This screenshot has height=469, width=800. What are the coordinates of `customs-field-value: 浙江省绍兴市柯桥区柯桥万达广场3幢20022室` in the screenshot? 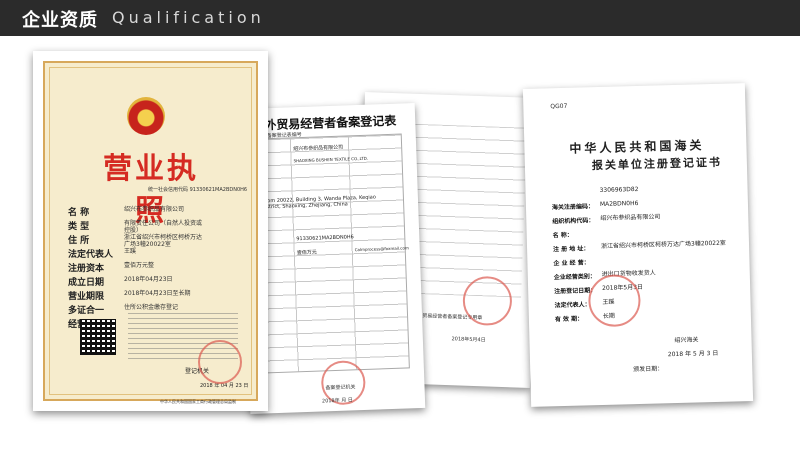 It's located at (663, 244).